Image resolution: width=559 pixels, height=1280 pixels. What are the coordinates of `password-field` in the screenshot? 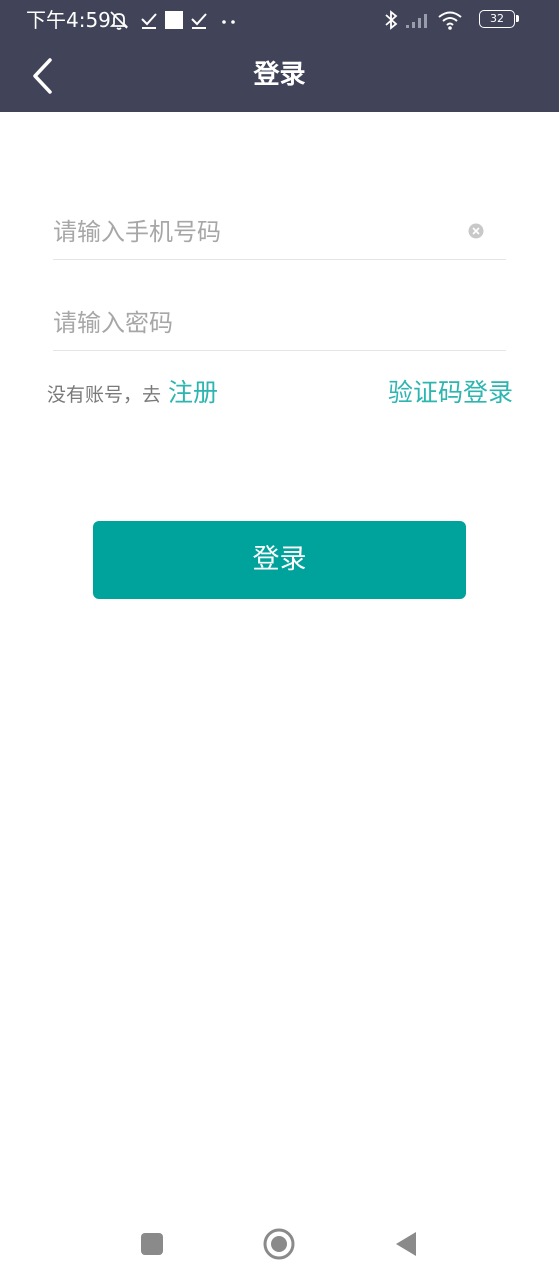 It's located at (279, 323).